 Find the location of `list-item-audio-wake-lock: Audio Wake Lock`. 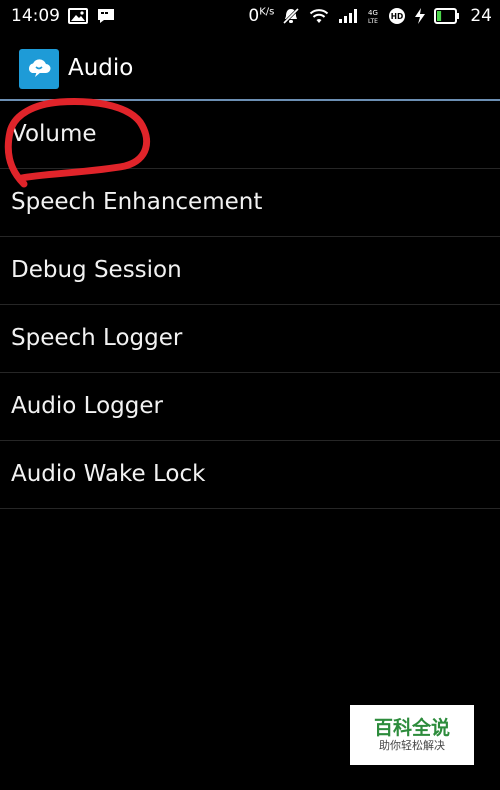

list-item-audio-wake-lock: Audio Wake Lock is located at coordinates (250, 475).